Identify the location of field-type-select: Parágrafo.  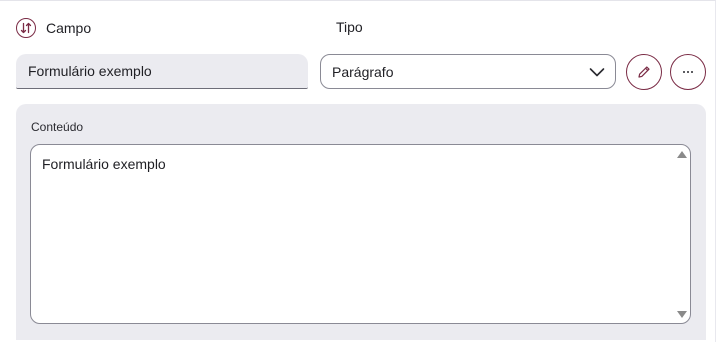
(468, 71).